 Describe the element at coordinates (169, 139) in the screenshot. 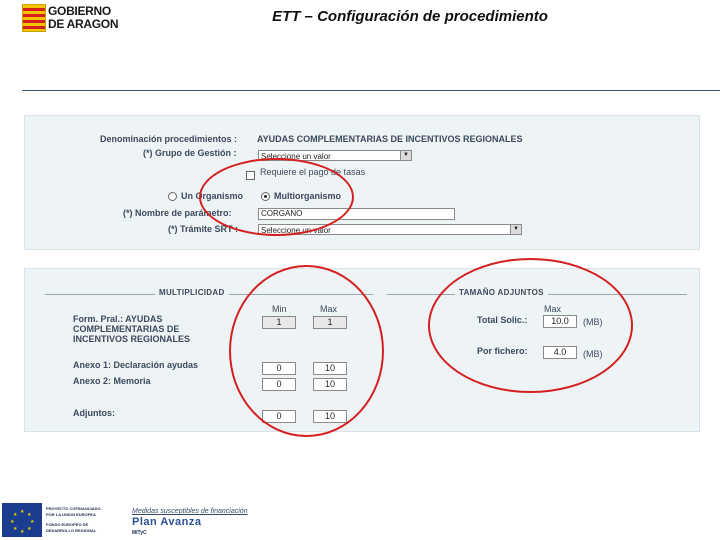

I see `denominacion-label: Denominación procedimientos :` at that location.